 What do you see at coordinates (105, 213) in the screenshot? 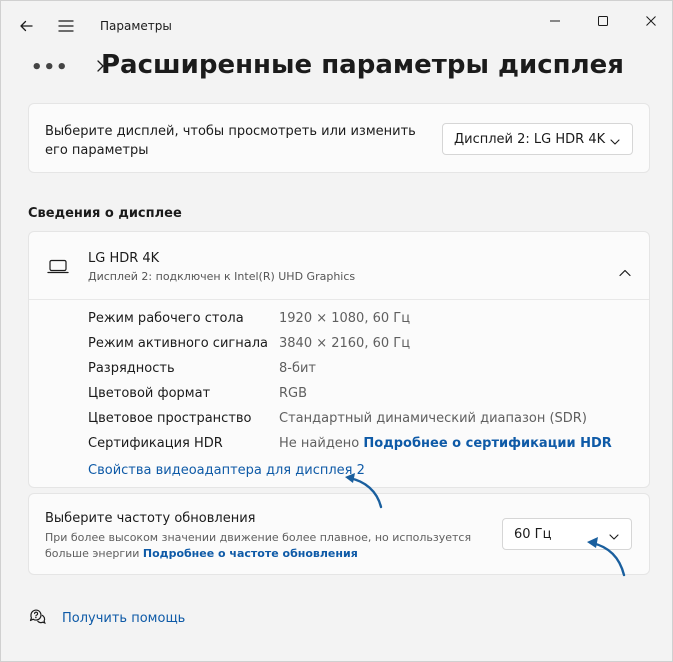
I see `section-title: Сведения о дисплее` at bounding box center [105, 213].